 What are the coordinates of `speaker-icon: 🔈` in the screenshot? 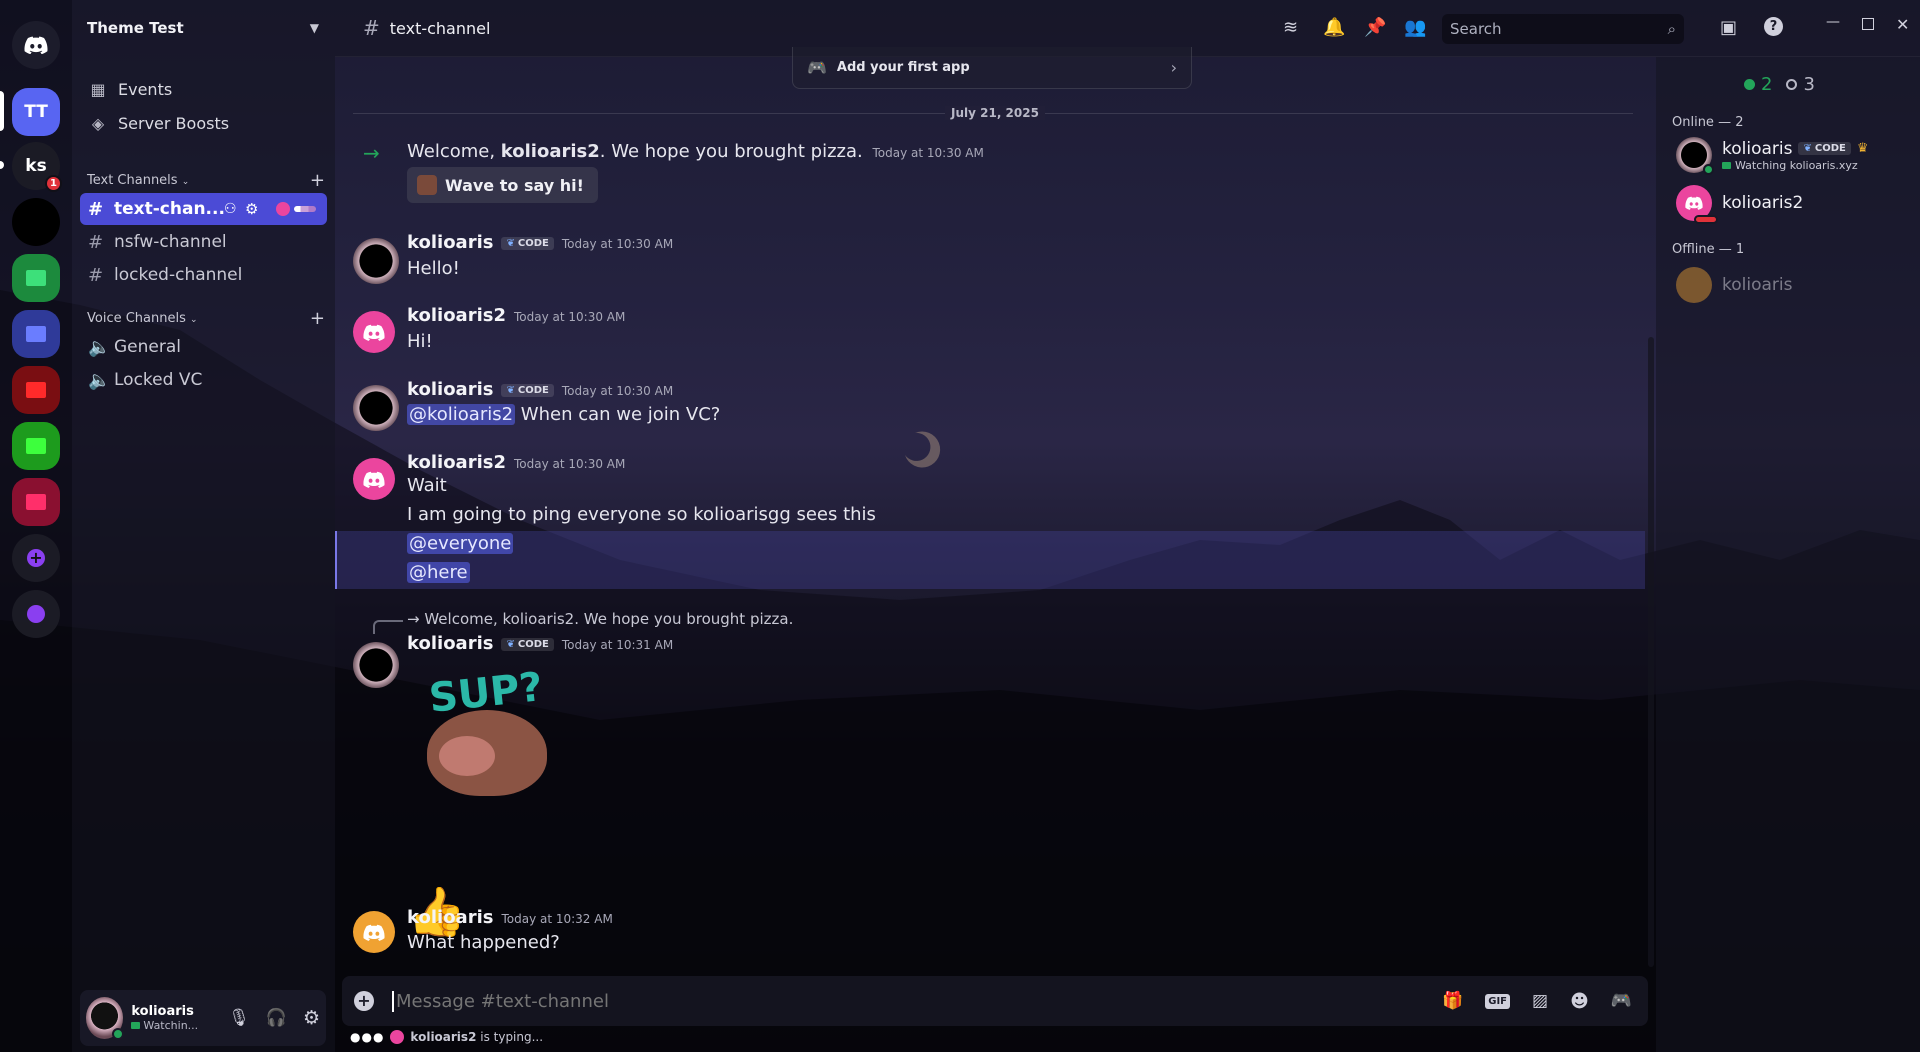 It's located at (99, 347).